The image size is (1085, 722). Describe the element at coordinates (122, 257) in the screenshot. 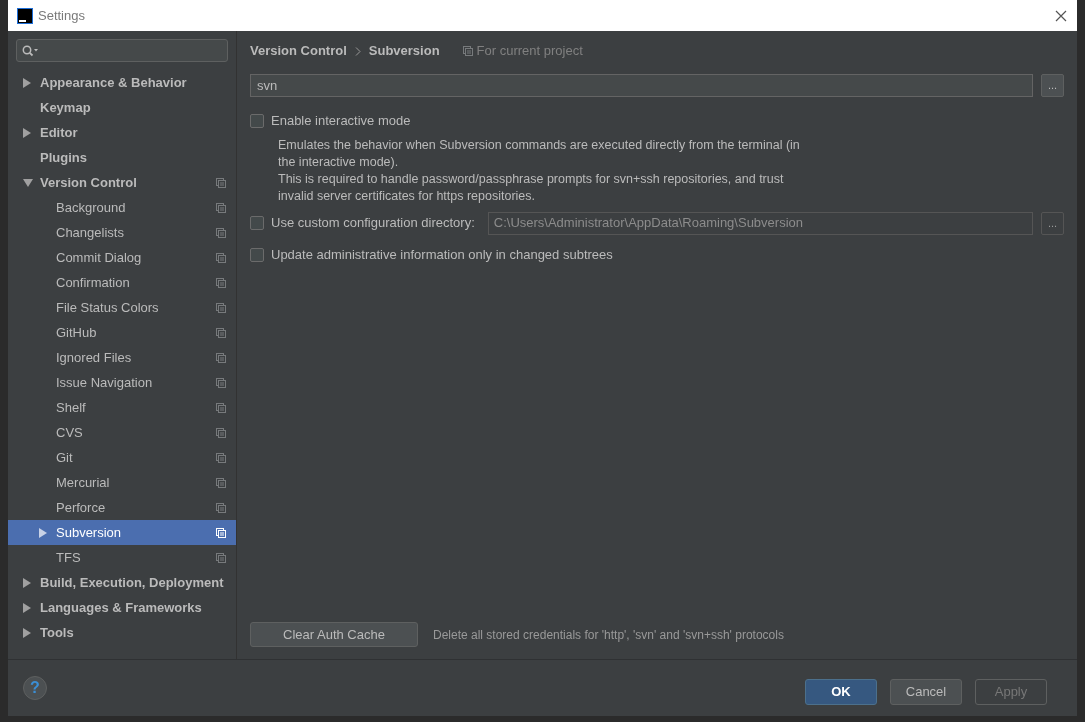

I see `tree-item: Commit Dialog` at that location.